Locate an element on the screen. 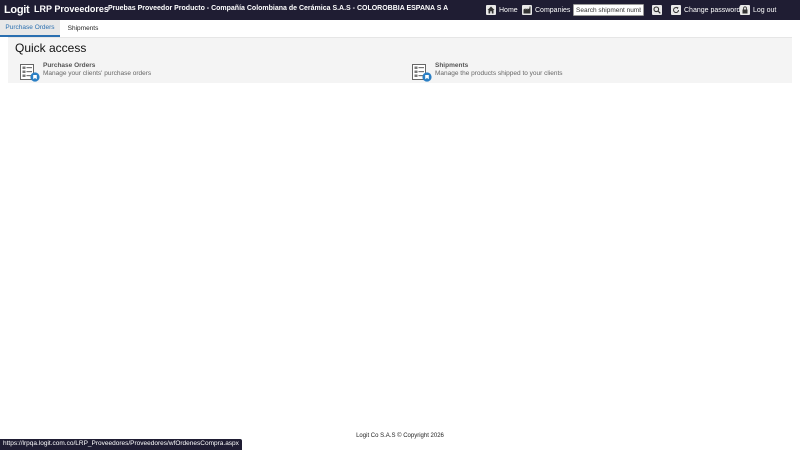  quick-access-description: Manage your clients' purchase orders is located at coordinates (97, 73).